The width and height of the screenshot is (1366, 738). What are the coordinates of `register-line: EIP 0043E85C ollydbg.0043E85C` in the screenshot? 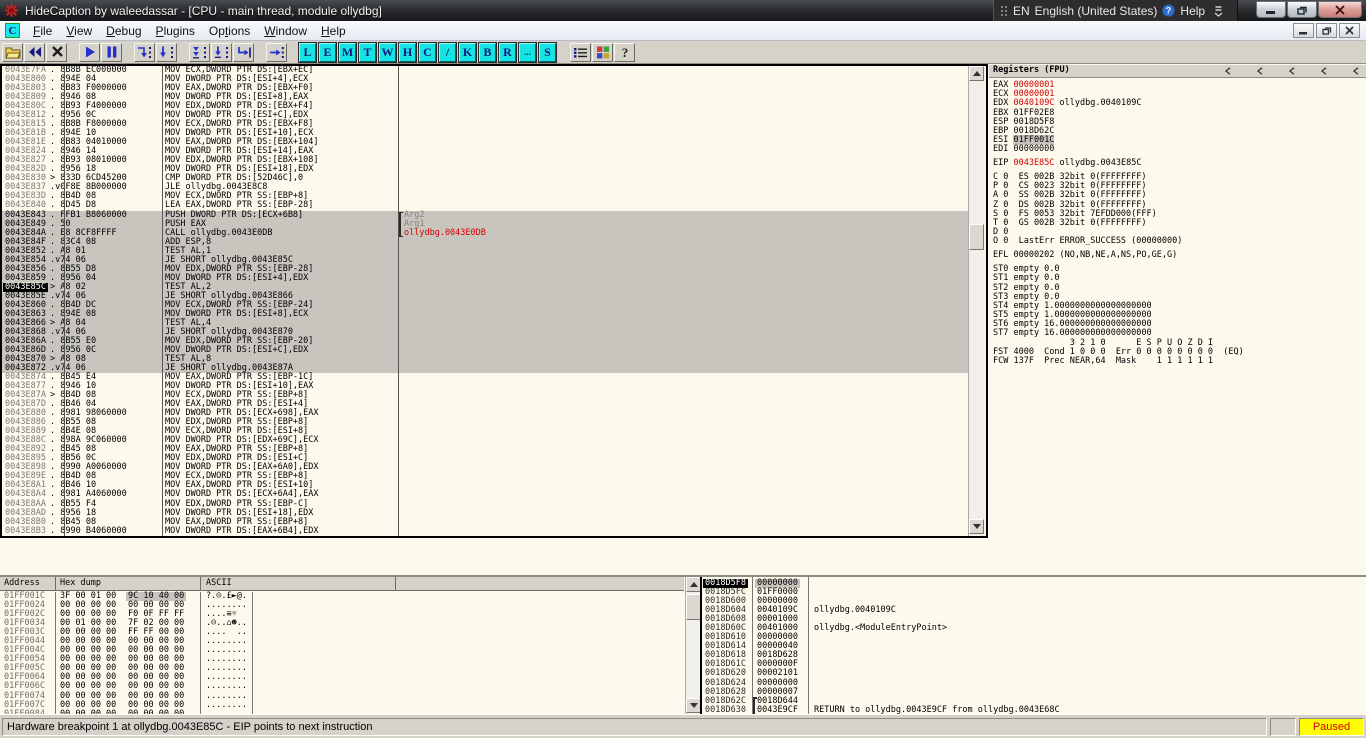 It's located at (1179, 163).